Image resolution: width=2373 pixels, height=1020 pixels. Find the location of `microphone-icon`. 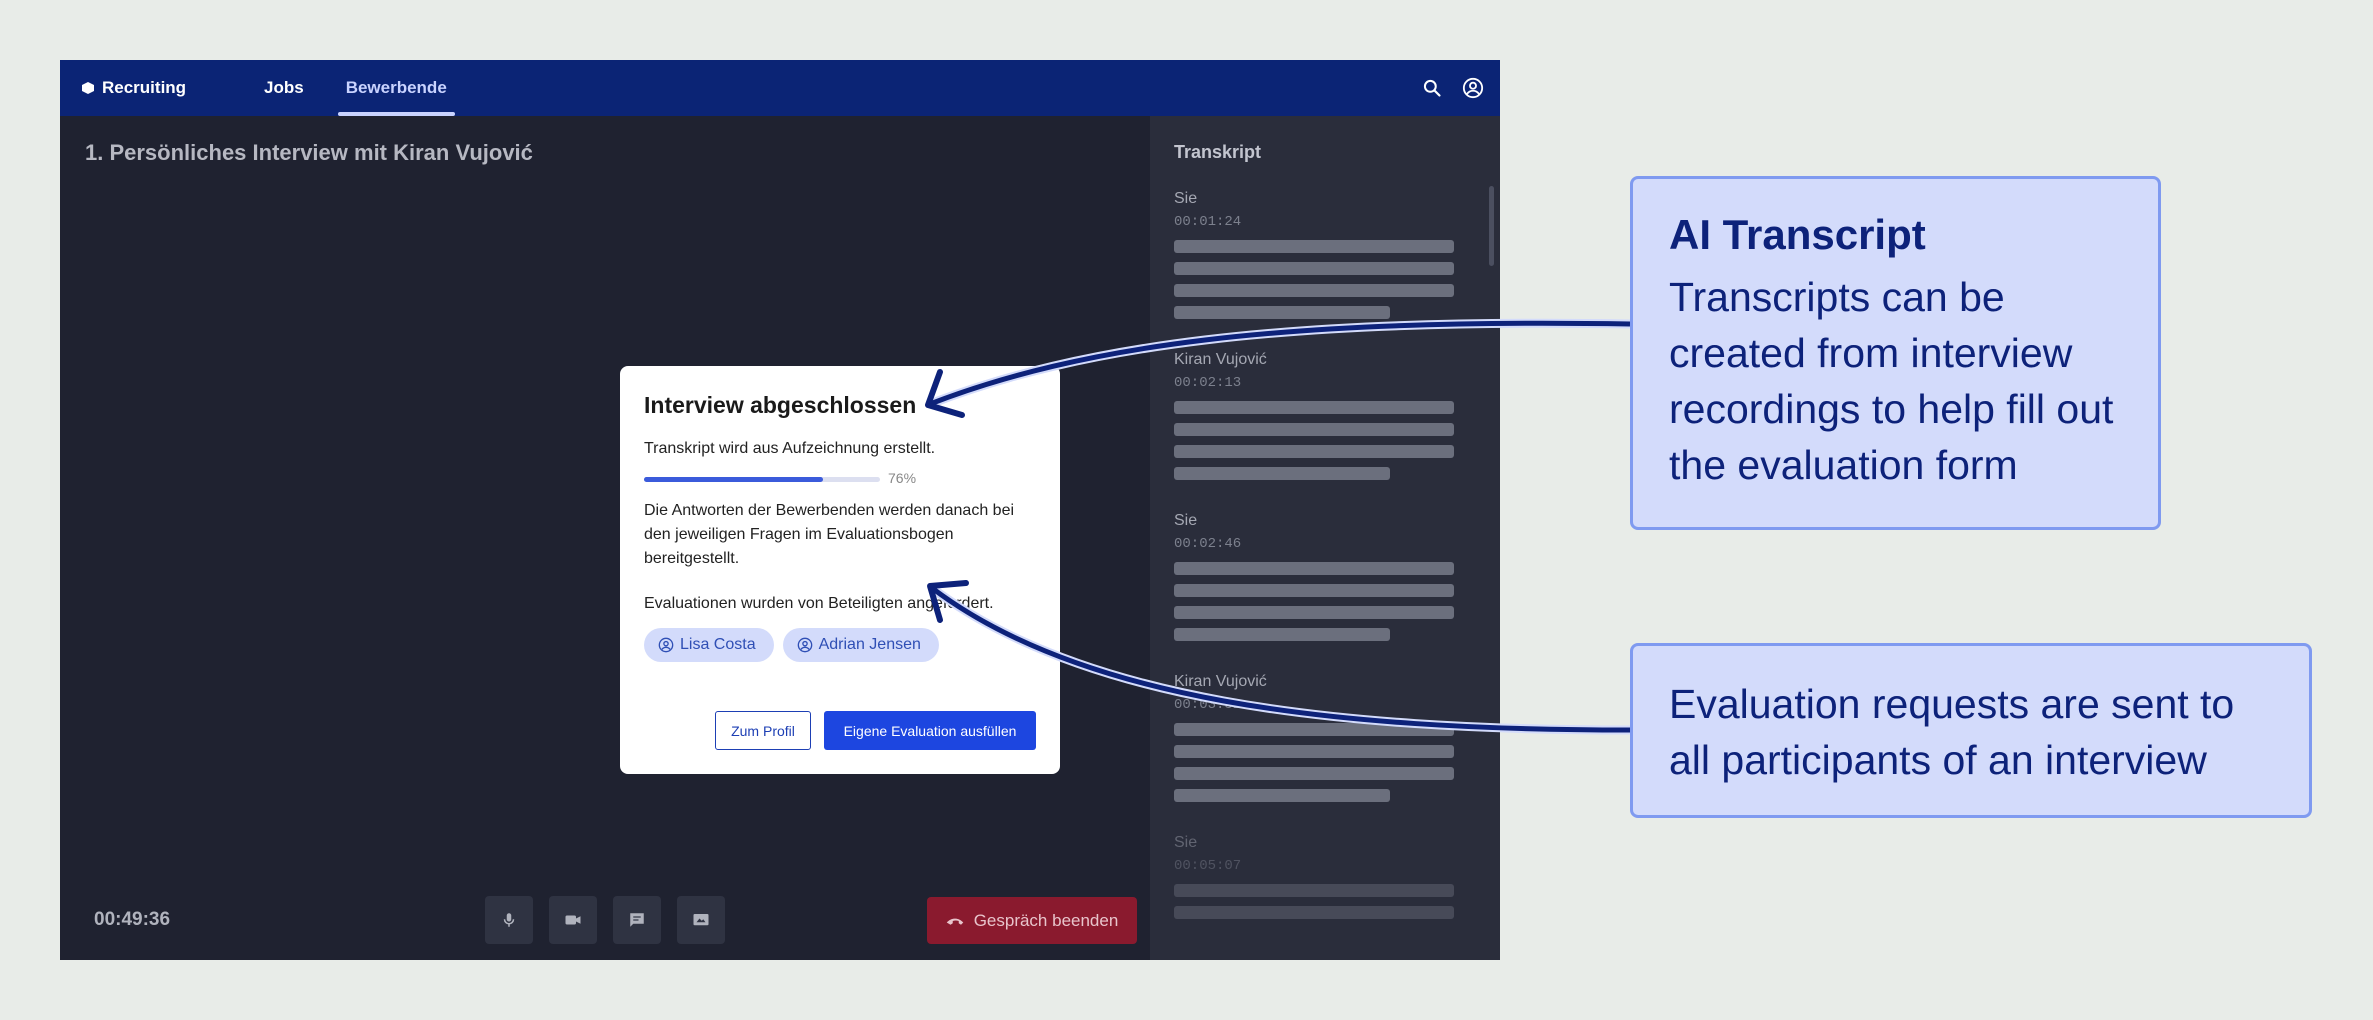

microphone-icon is located at coordinates (509, 920).